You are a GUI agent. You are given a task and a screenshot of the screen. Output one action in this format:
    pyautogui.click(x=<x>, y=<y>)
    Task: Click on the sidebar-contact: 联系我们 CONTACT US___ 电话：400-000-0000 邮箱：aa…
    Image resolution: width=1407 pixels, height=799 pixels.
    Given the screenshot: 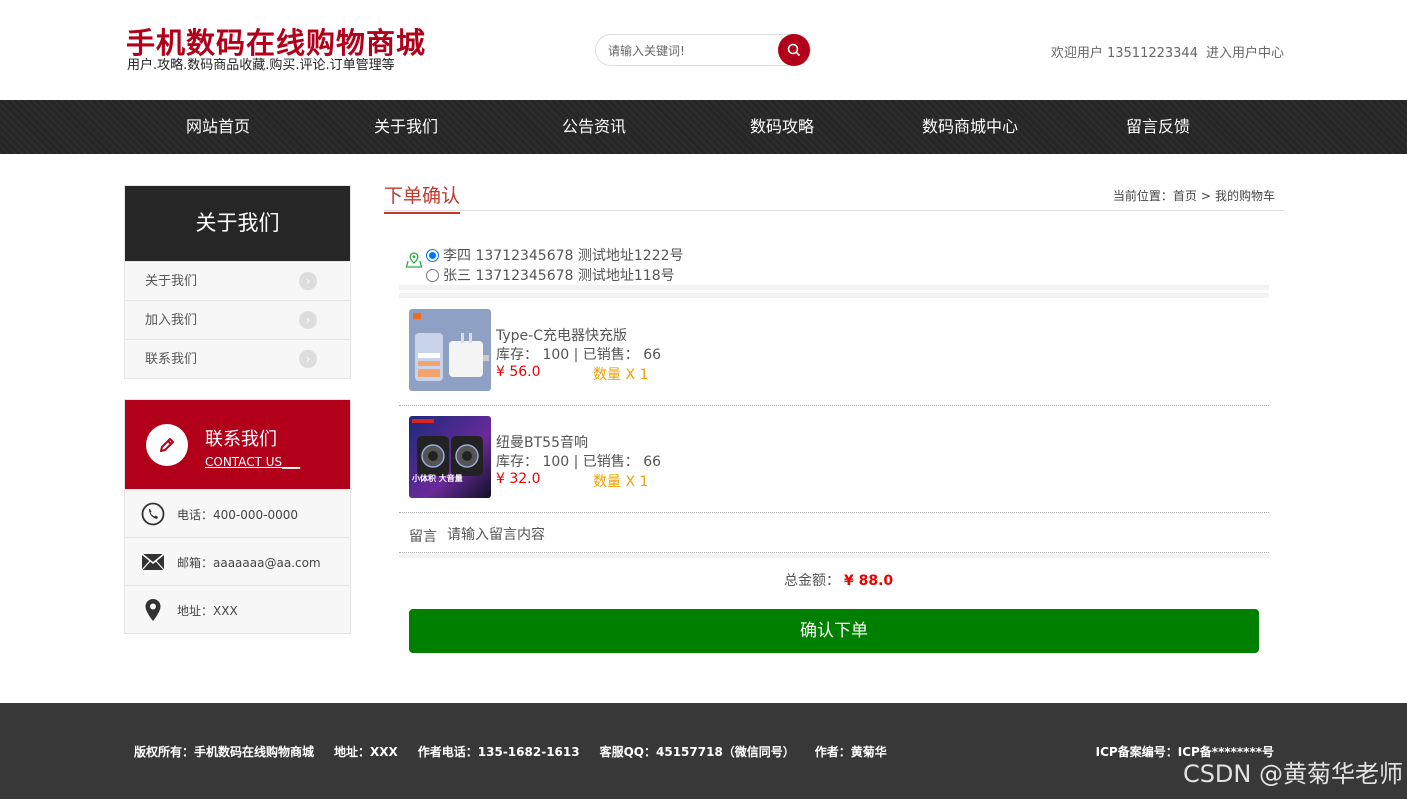 What is the action you would take?
    pyautogui.click(x=237, y=516)
    